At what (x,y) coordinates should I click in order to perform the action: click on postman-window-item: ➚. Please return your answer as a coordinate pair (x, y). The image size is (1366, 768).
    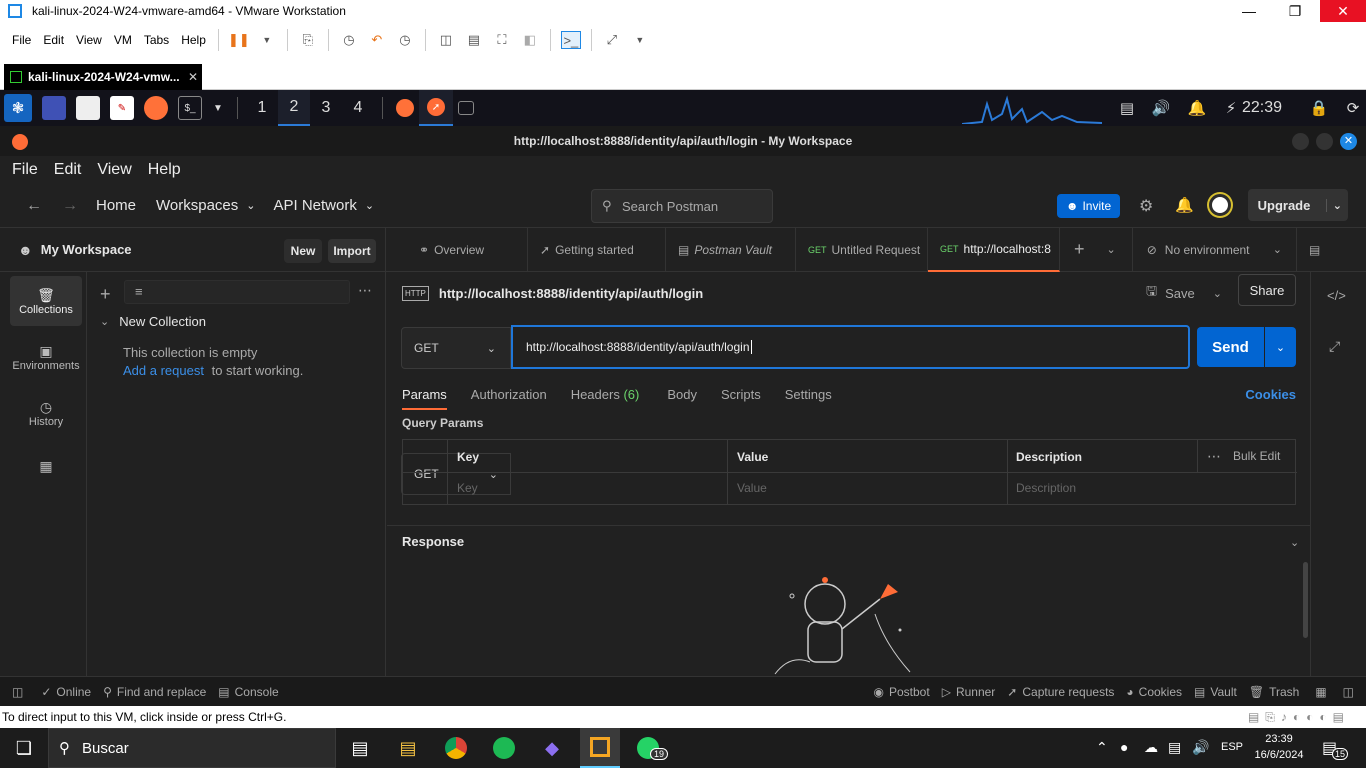
    Looking at the image, I should click on (436, 108).